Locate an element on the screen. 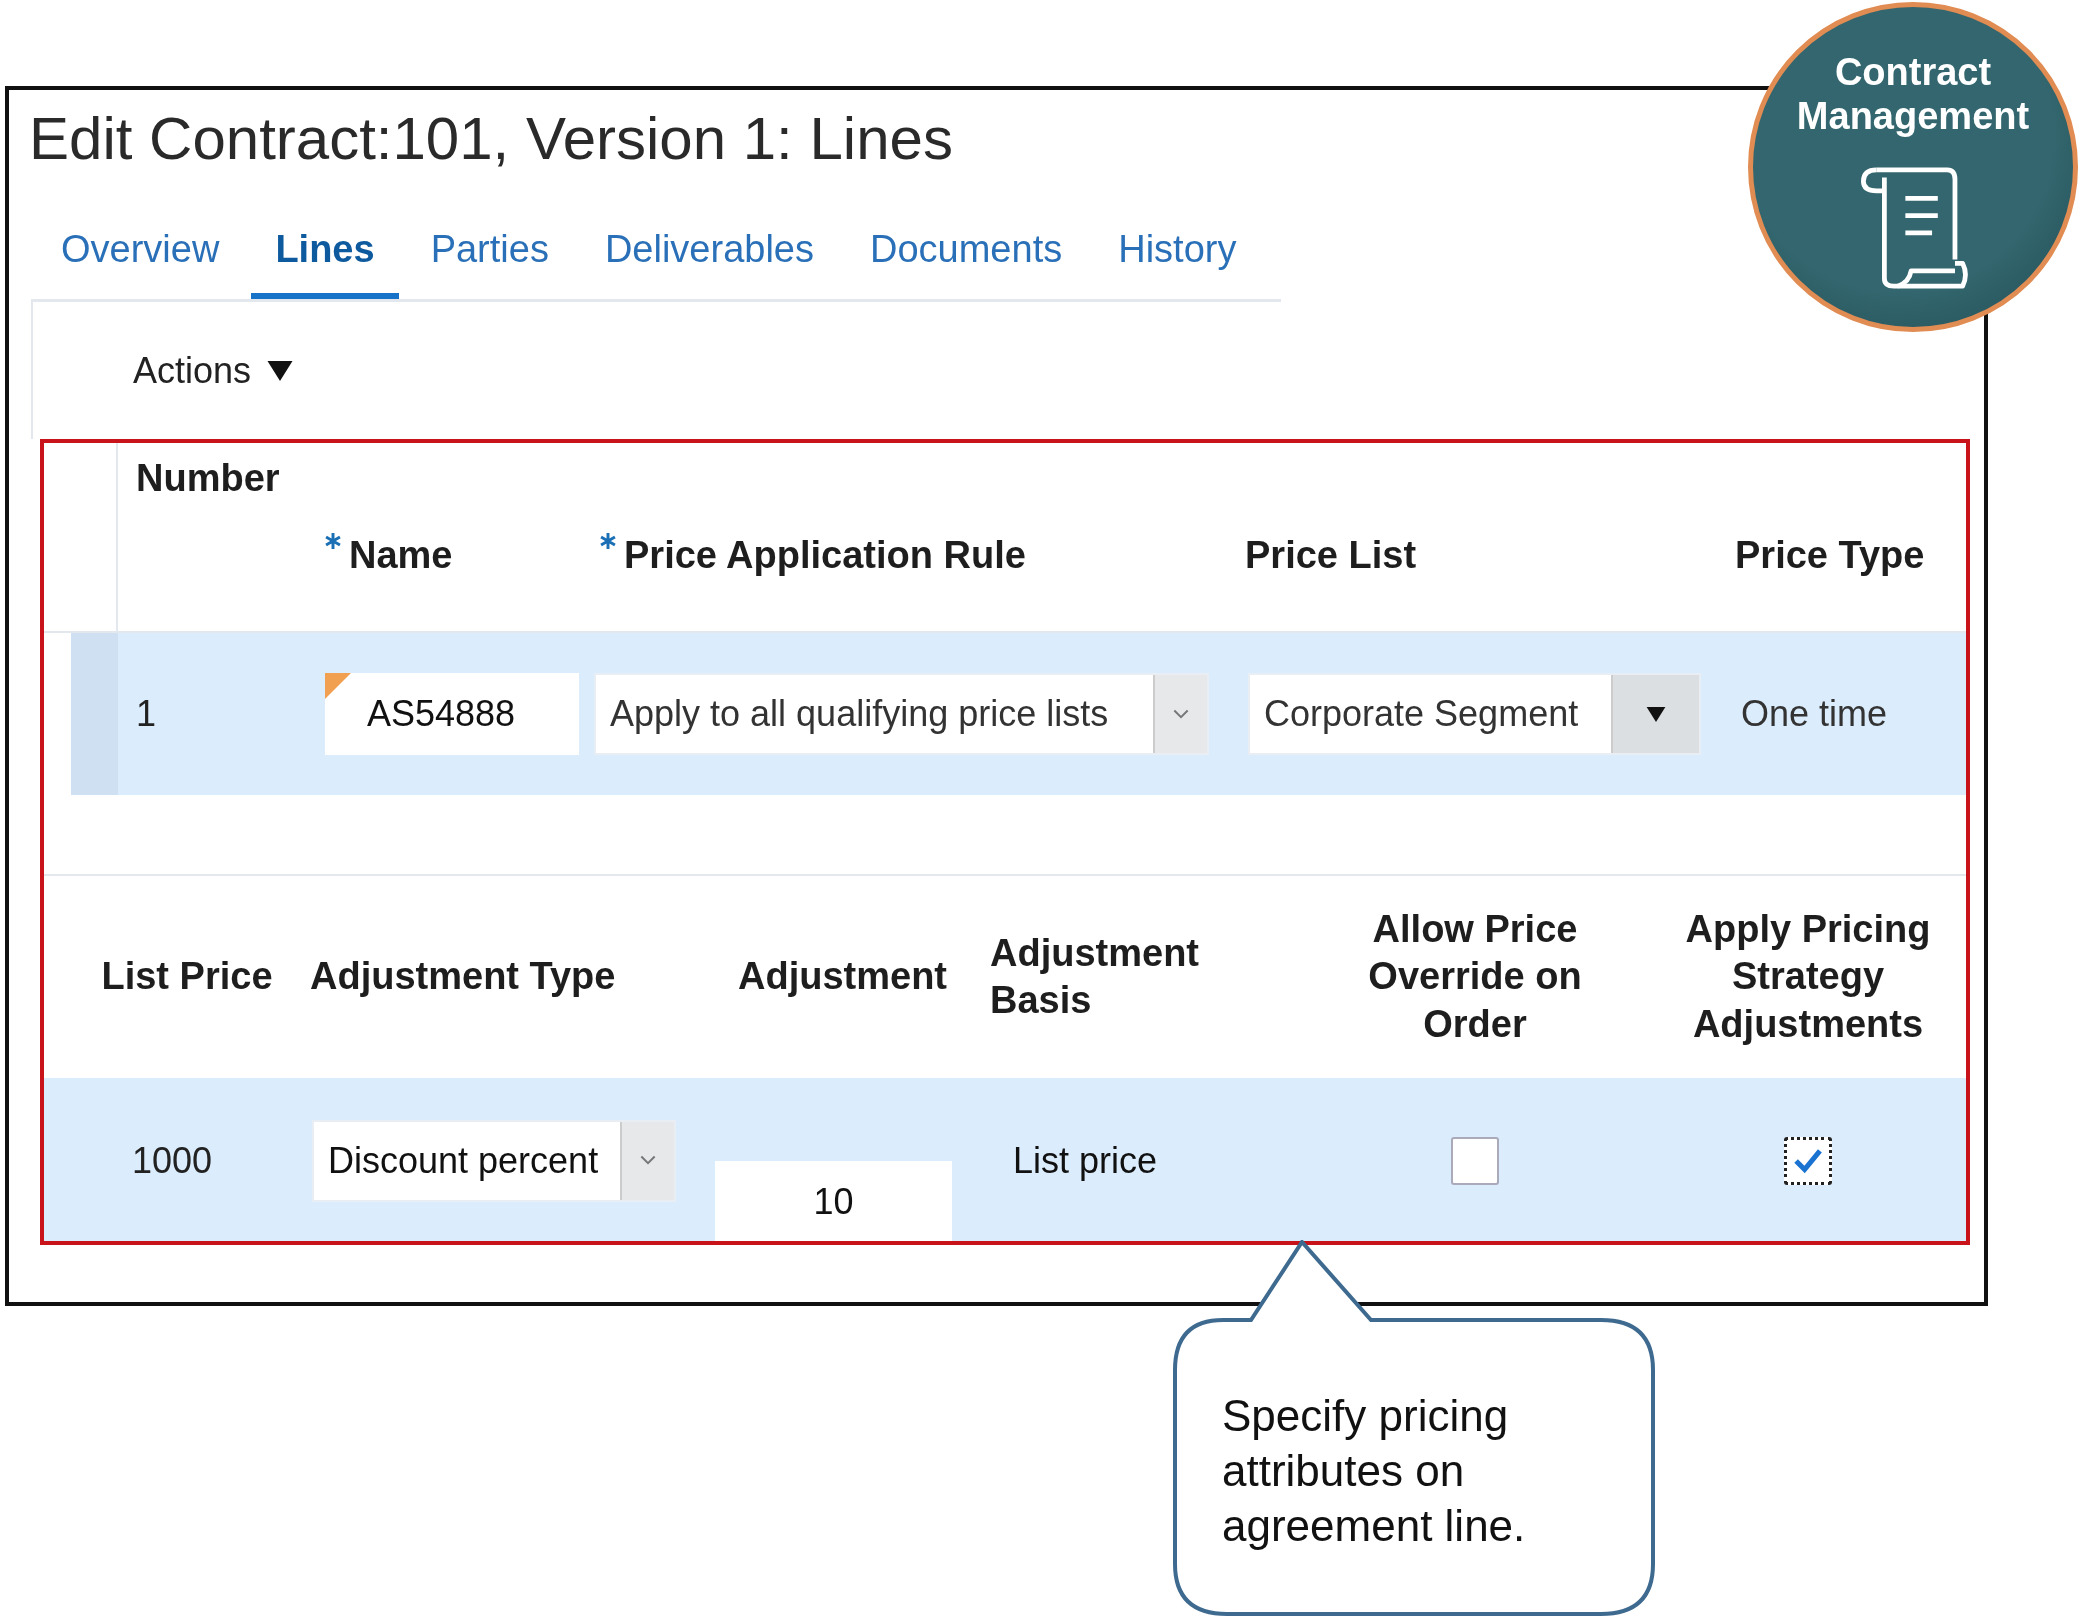 The image size is (2086, 1617). tab: Overview is located at coordinates (137, 263).